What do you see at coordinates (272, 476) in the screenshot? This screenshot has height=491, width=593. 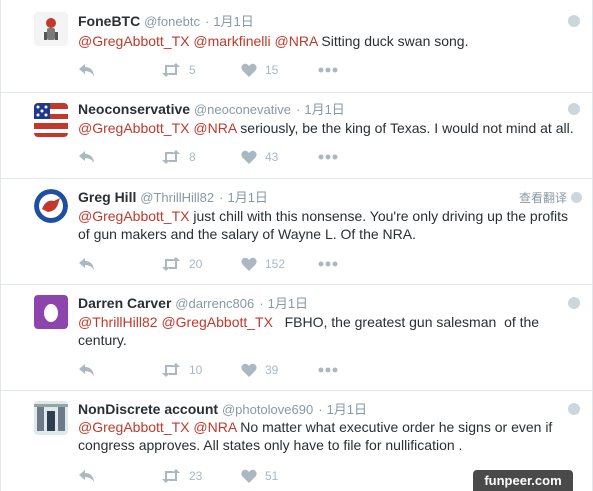 I see `like-count: 51` at bounding box center [272, 476].